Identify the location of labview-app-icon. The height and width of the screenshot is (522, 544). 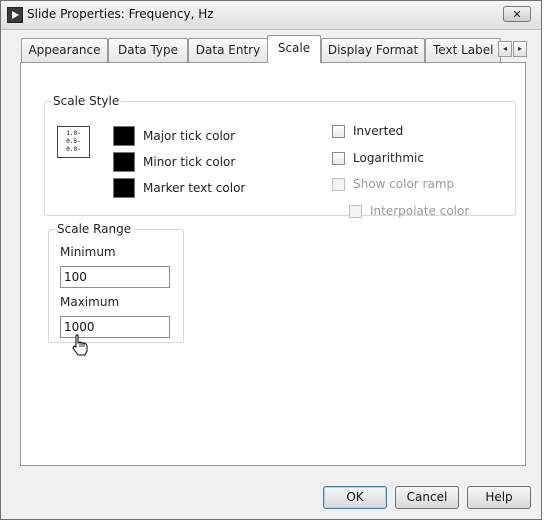
(15, 15).